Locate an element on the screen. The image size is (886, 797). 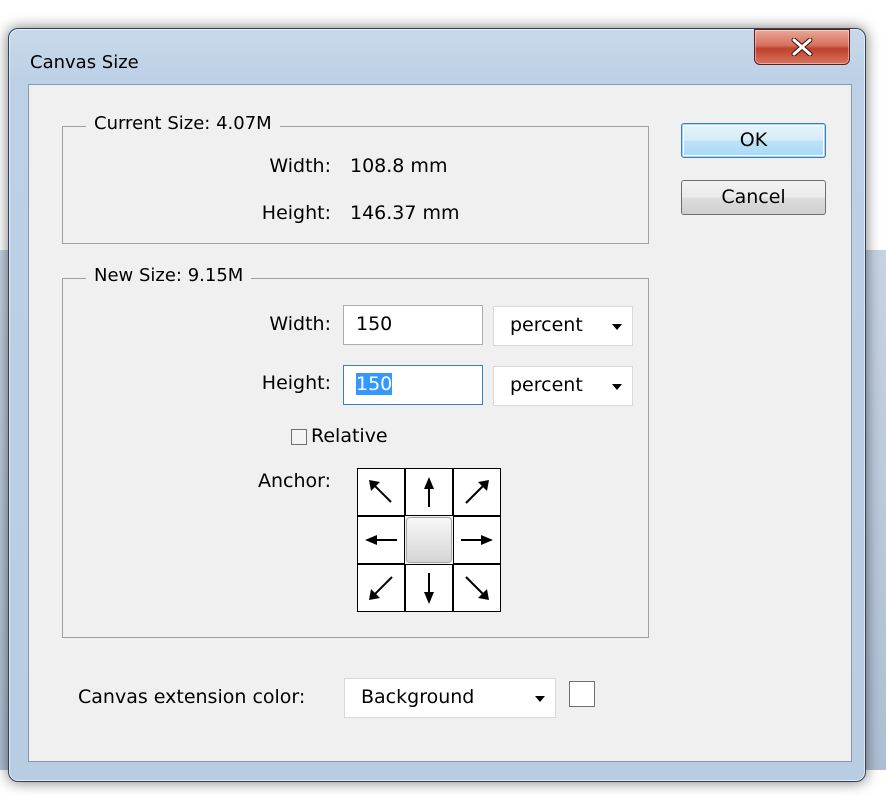
current-size-group is located at coordinates (355, 185).